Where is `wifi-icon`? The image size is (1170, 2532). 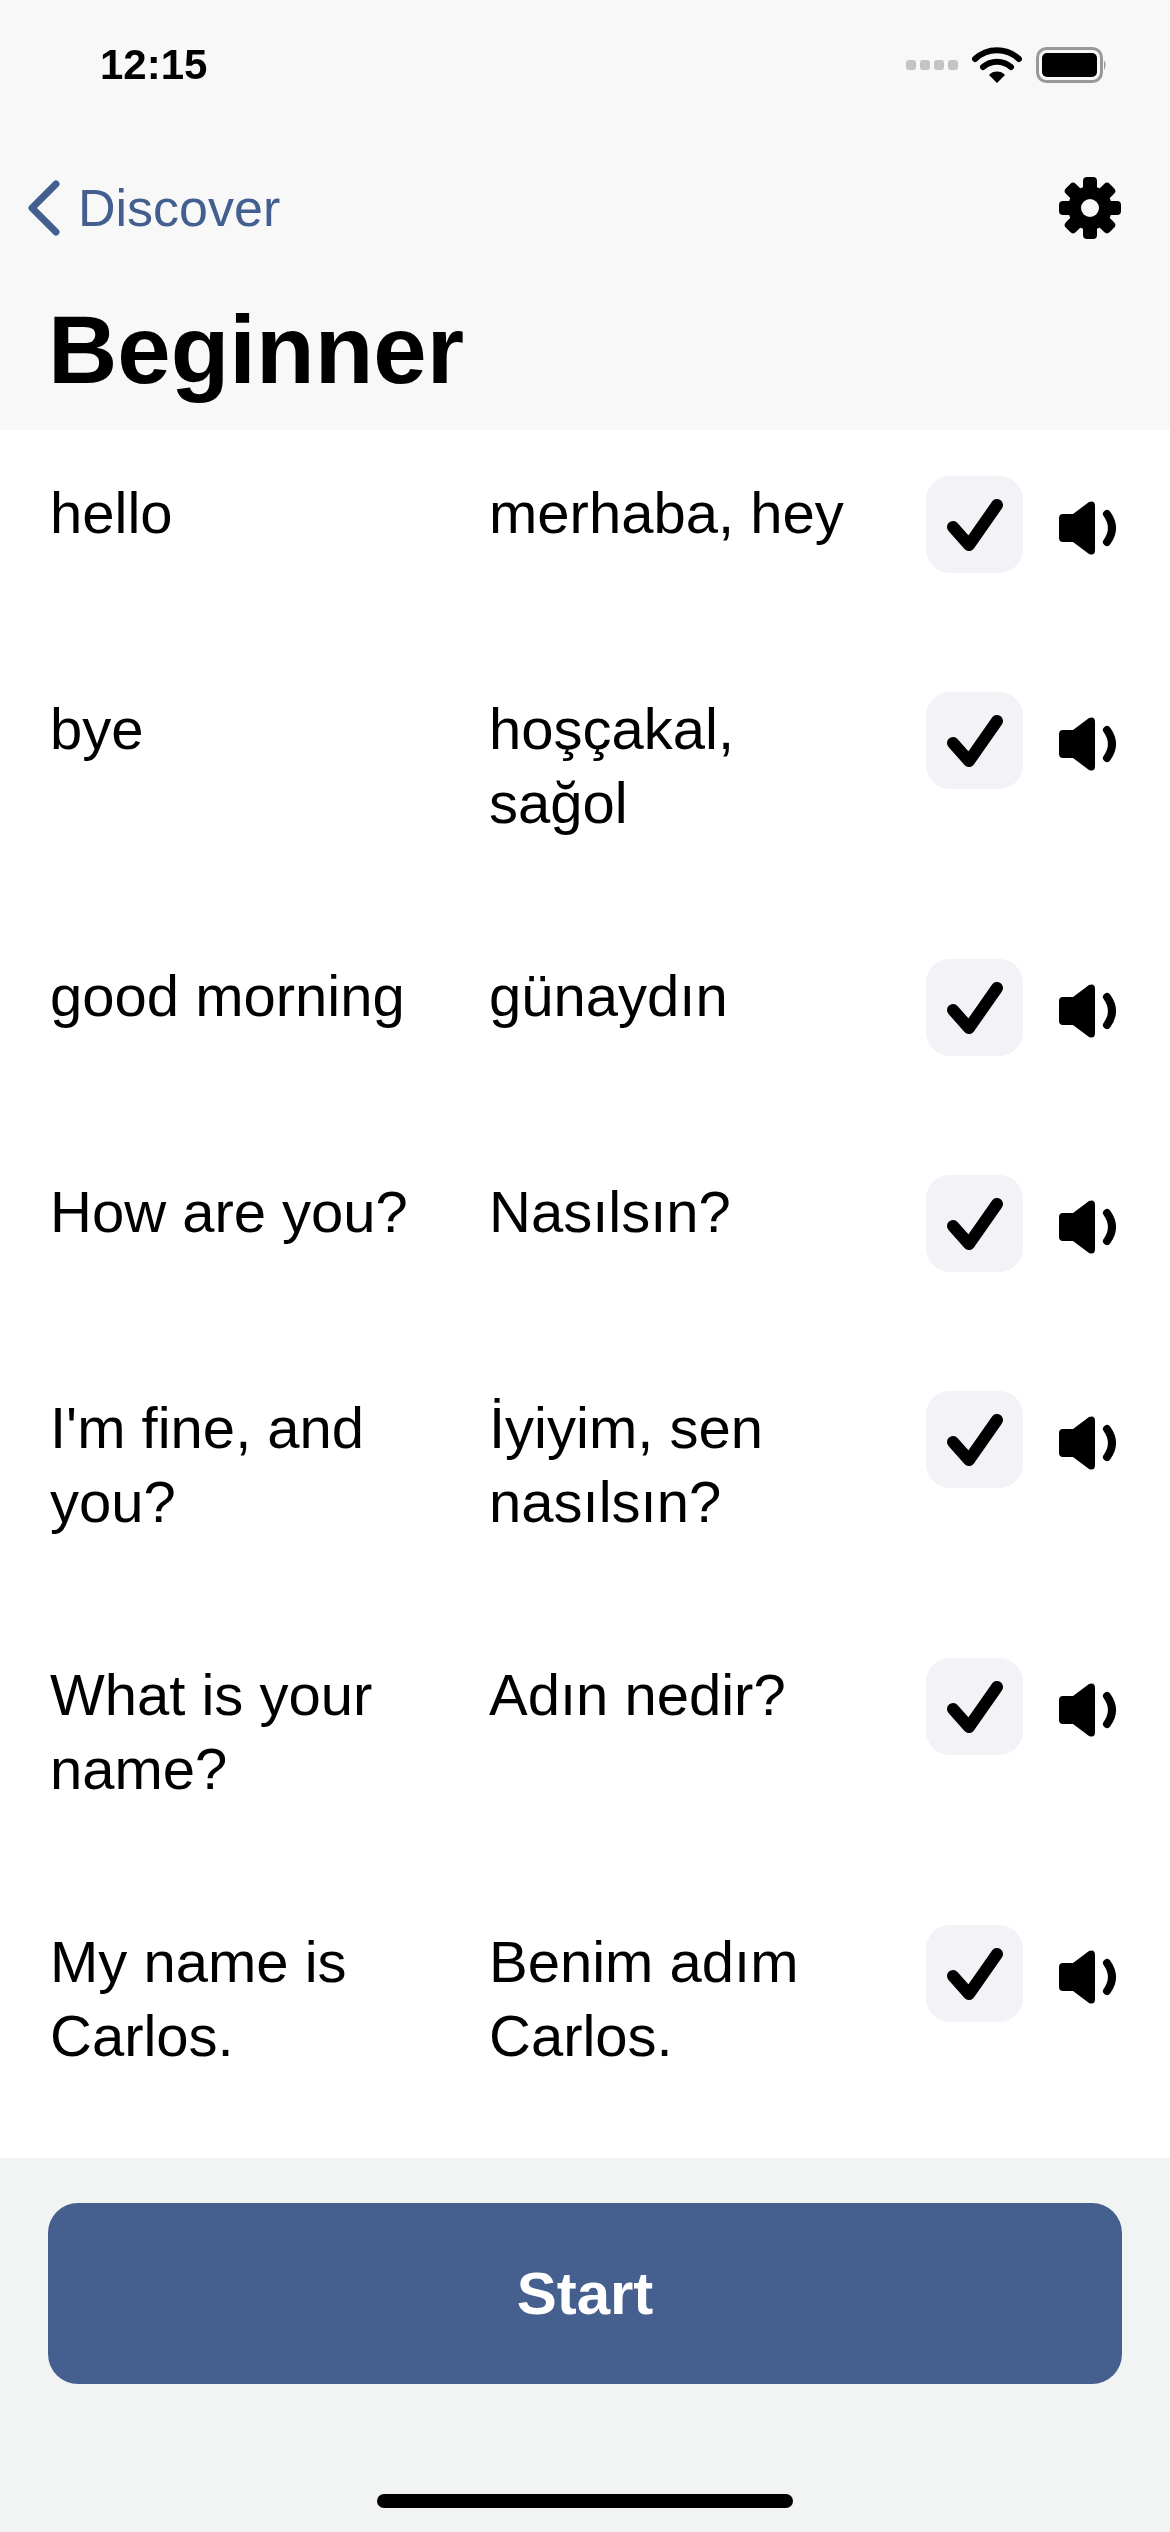
wifi-icon is located at coordinates (997, 65).